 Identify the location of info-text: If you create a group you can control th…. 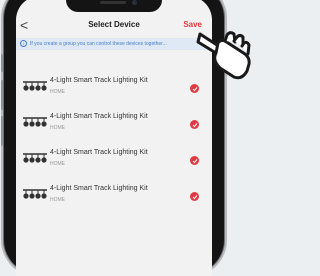
(98, 44).